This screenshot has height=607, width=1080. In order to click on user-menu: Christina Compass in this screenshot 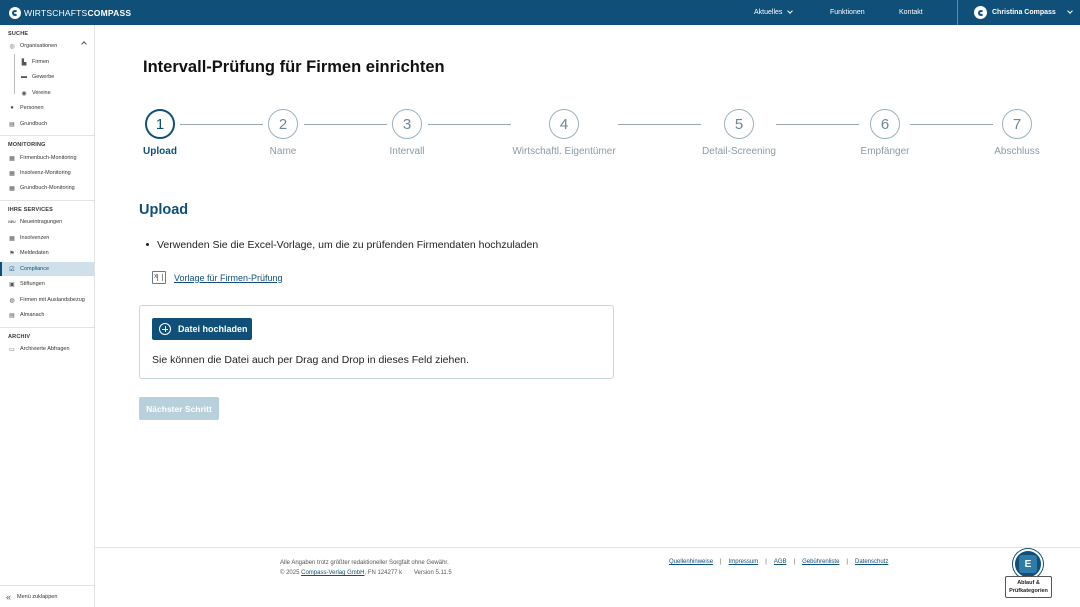, I will do `click(1018, 12)`.